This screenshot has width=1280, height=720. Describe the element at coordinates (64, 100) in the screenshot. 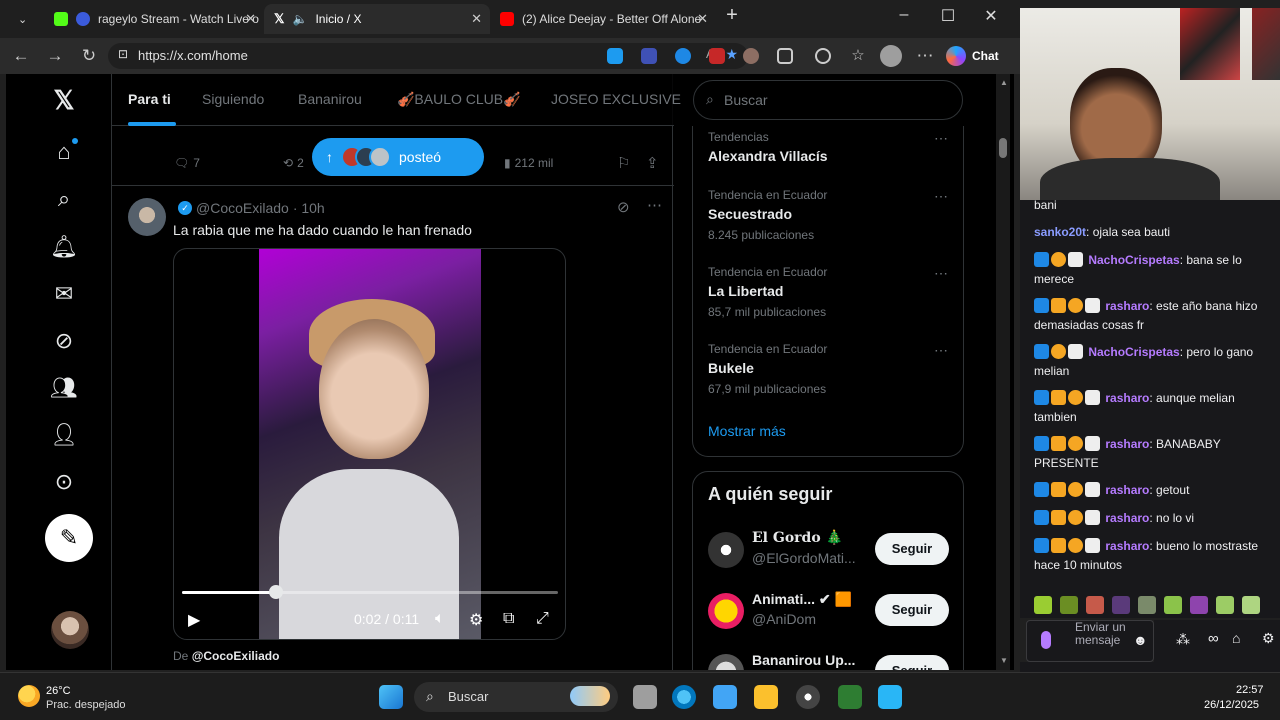

I see `x-logo-icon: 𝕏` at that location.